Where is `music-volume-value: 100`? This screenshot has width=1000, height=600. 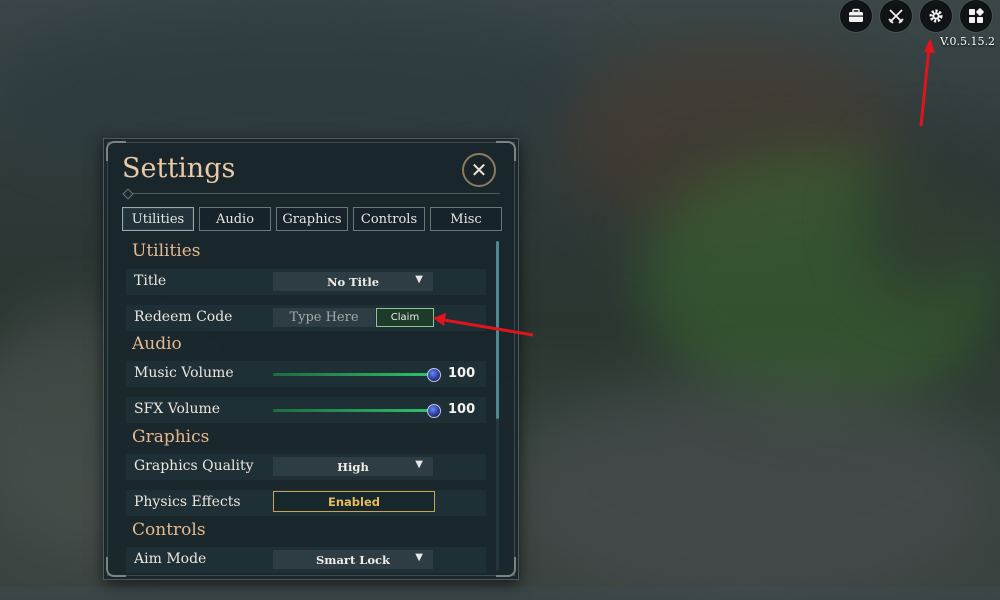
music-volume-value: 100 is located at coordinates (462, 373).